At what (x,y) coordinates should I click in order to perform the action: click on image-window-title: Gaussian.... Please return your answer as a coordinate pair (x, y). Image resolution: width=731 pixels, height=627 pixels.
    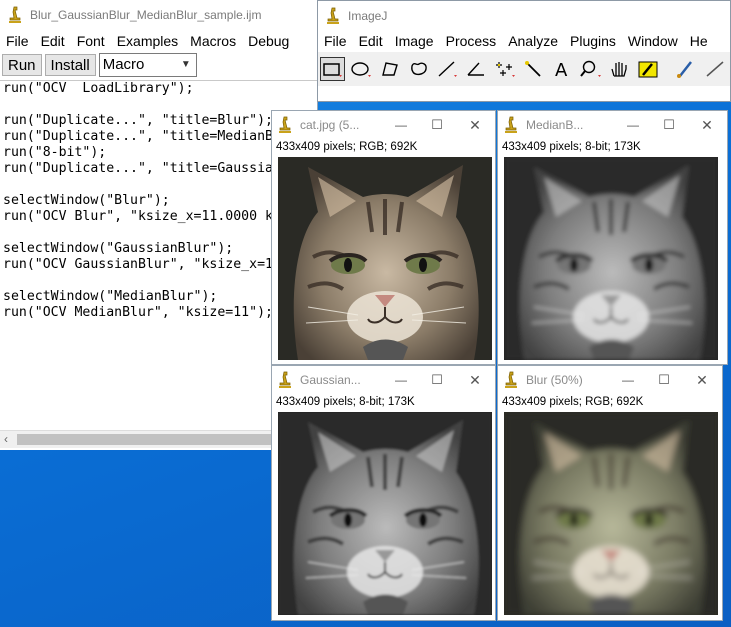
    Looking at the image, I should click on (330, 380).